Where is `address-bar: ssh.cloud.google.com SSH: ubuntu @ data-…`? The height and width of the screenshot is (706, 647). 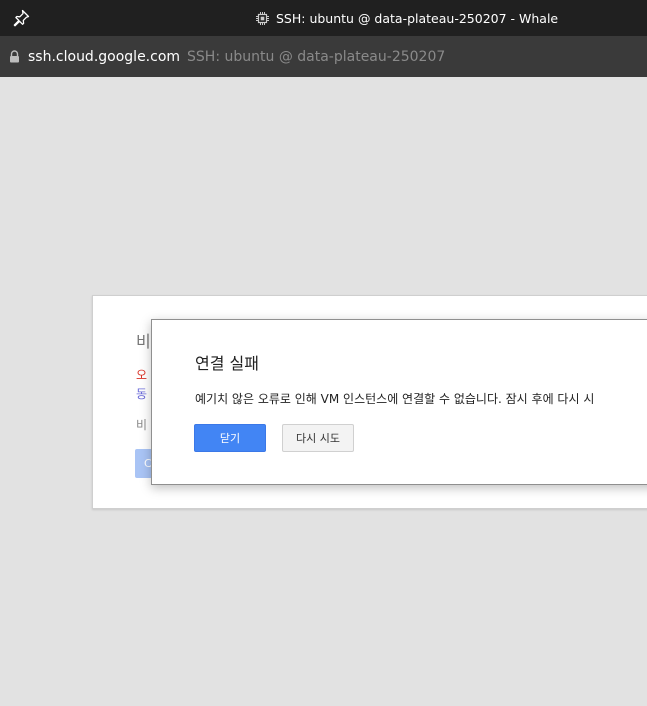 address-bar: ssh.cloud.google.com SSH: ubuntu @ data-… is located at coordinates (323, 56).